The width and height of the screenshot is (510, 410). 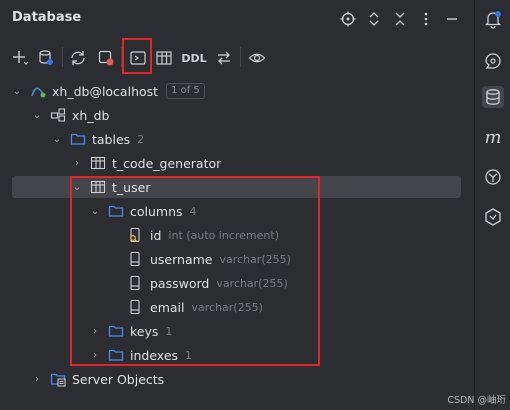 I want to click on minimize-icon, so click(x=452, y=19).